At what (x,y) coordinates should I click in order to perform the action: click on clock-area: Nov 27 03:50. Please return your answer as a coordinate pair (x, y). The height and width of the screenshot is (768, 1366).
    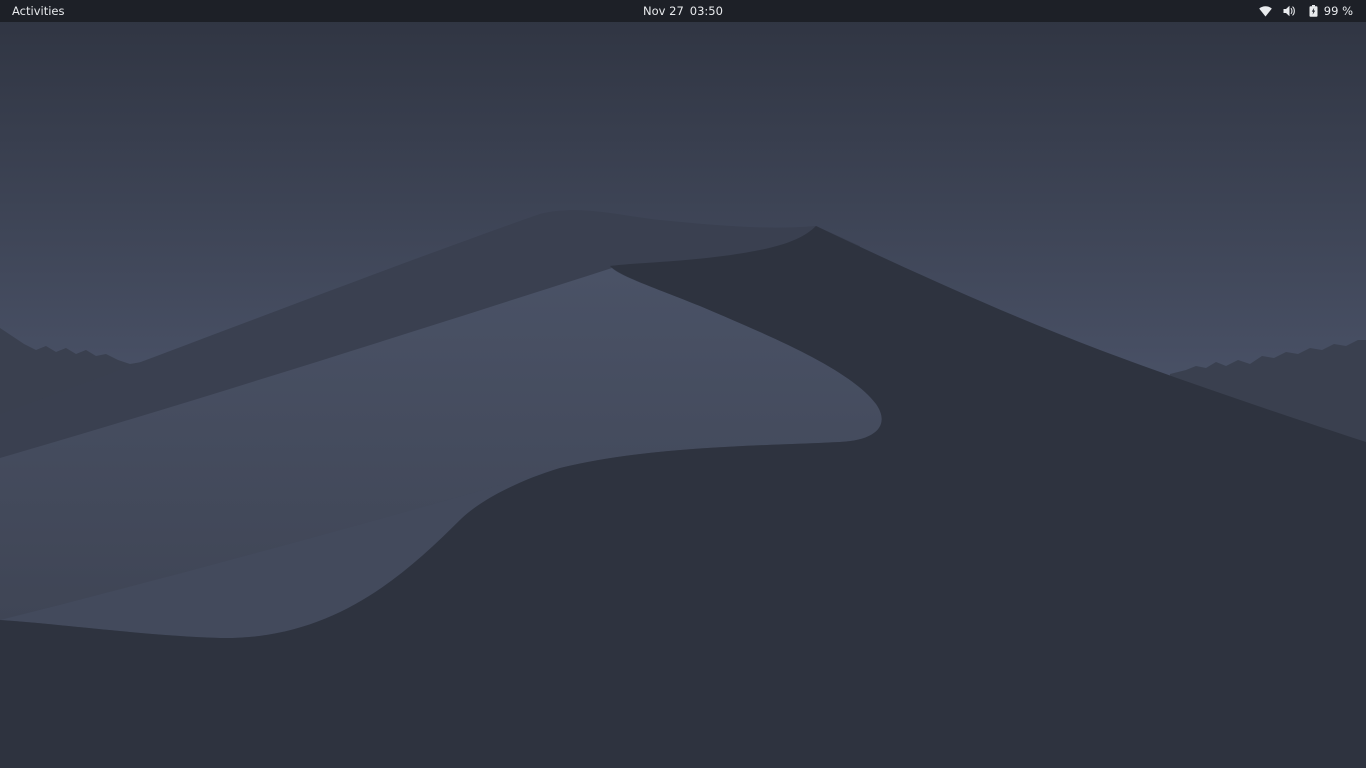
    Looking at the image, I should click on (683, 11).